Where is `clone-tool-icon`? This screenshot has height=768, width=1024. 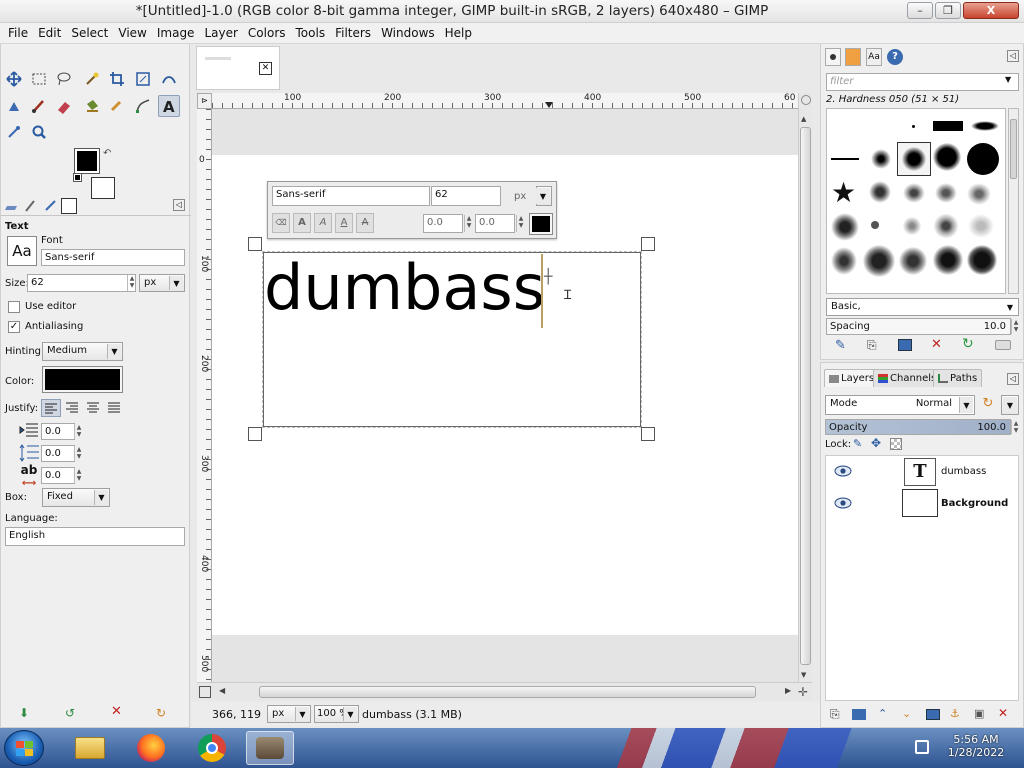 clone-tool-icon is located at coordinates (14, 106).